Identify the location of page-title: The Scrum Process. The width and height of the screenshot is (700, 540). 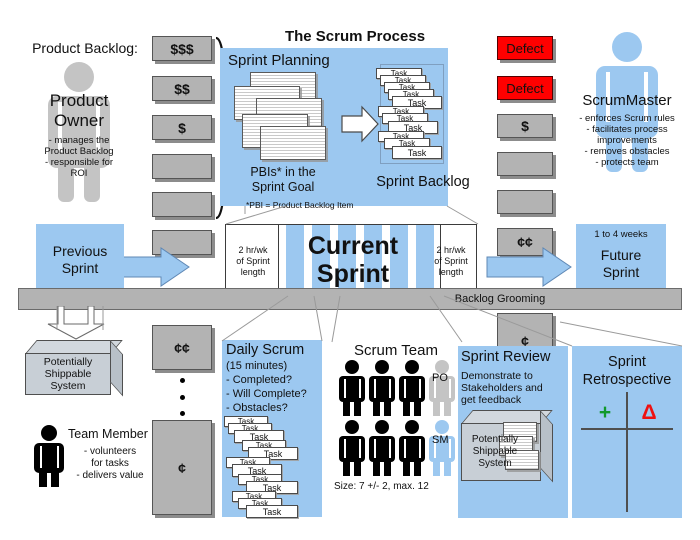
(355, 36).